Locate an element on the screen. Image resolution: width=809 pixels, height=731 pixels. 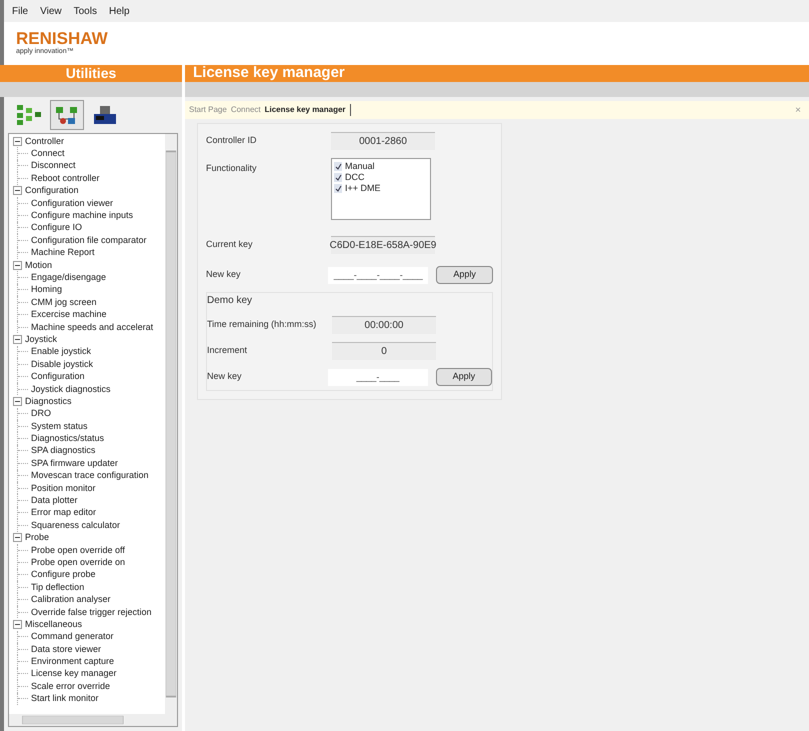
tree-item: Diagnostics is located at coordinates (48, 401).